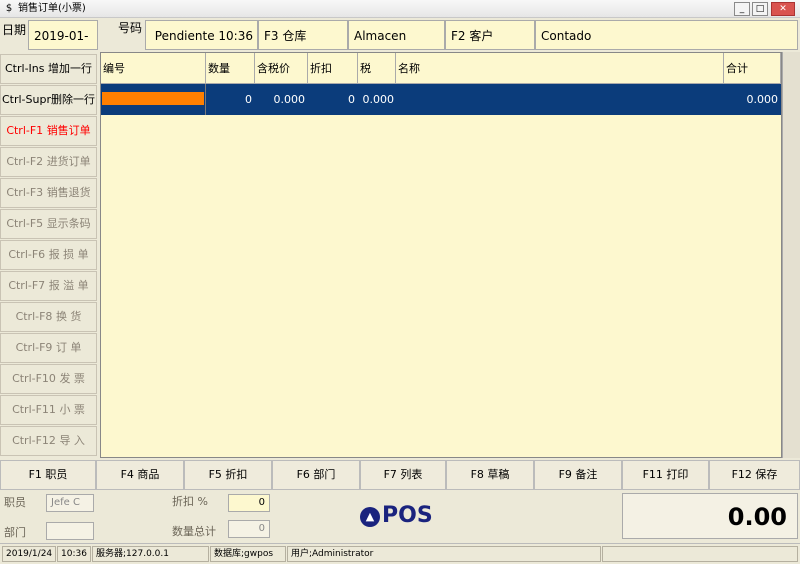 The width and height of the screenshot is (800, 564). Describe the element at coordinates (48, 475) in the screenshot. I see `staff-button: F1 职员` at that location.